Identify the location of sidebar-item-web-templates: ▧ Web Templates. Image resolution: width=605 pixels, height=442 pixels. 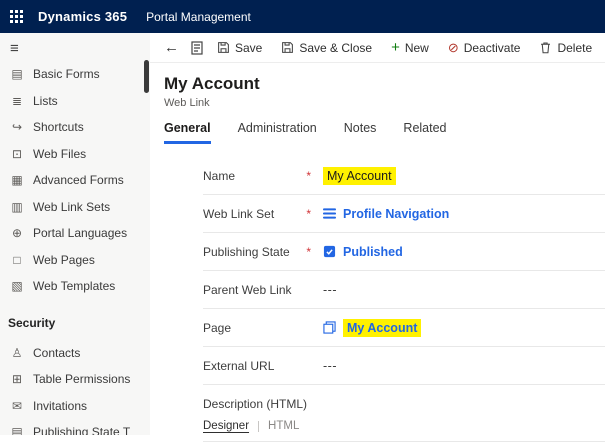
(75, 286).